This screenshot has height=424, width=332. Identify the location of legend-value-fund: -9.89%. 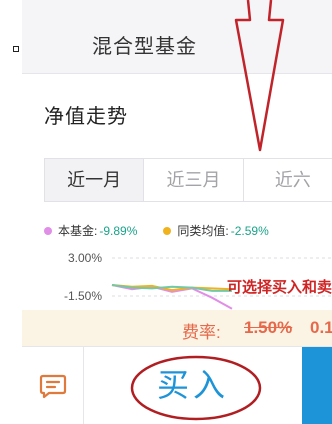
(118, 230).